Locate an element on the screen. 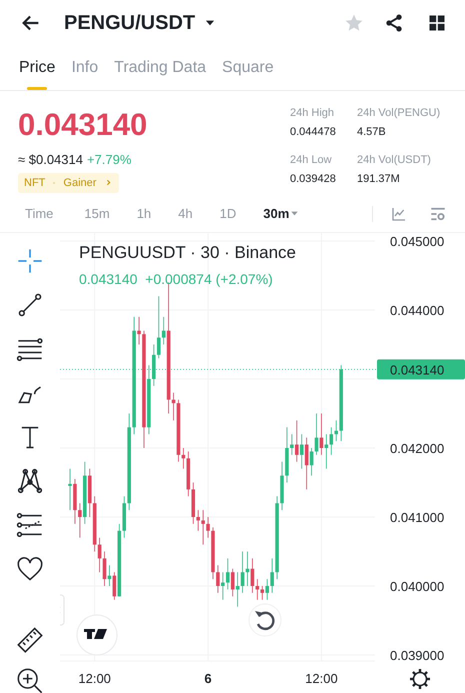 The width and height of the screenshot is (465, 693). crosshair-icon is located at coordinates (30, 261).